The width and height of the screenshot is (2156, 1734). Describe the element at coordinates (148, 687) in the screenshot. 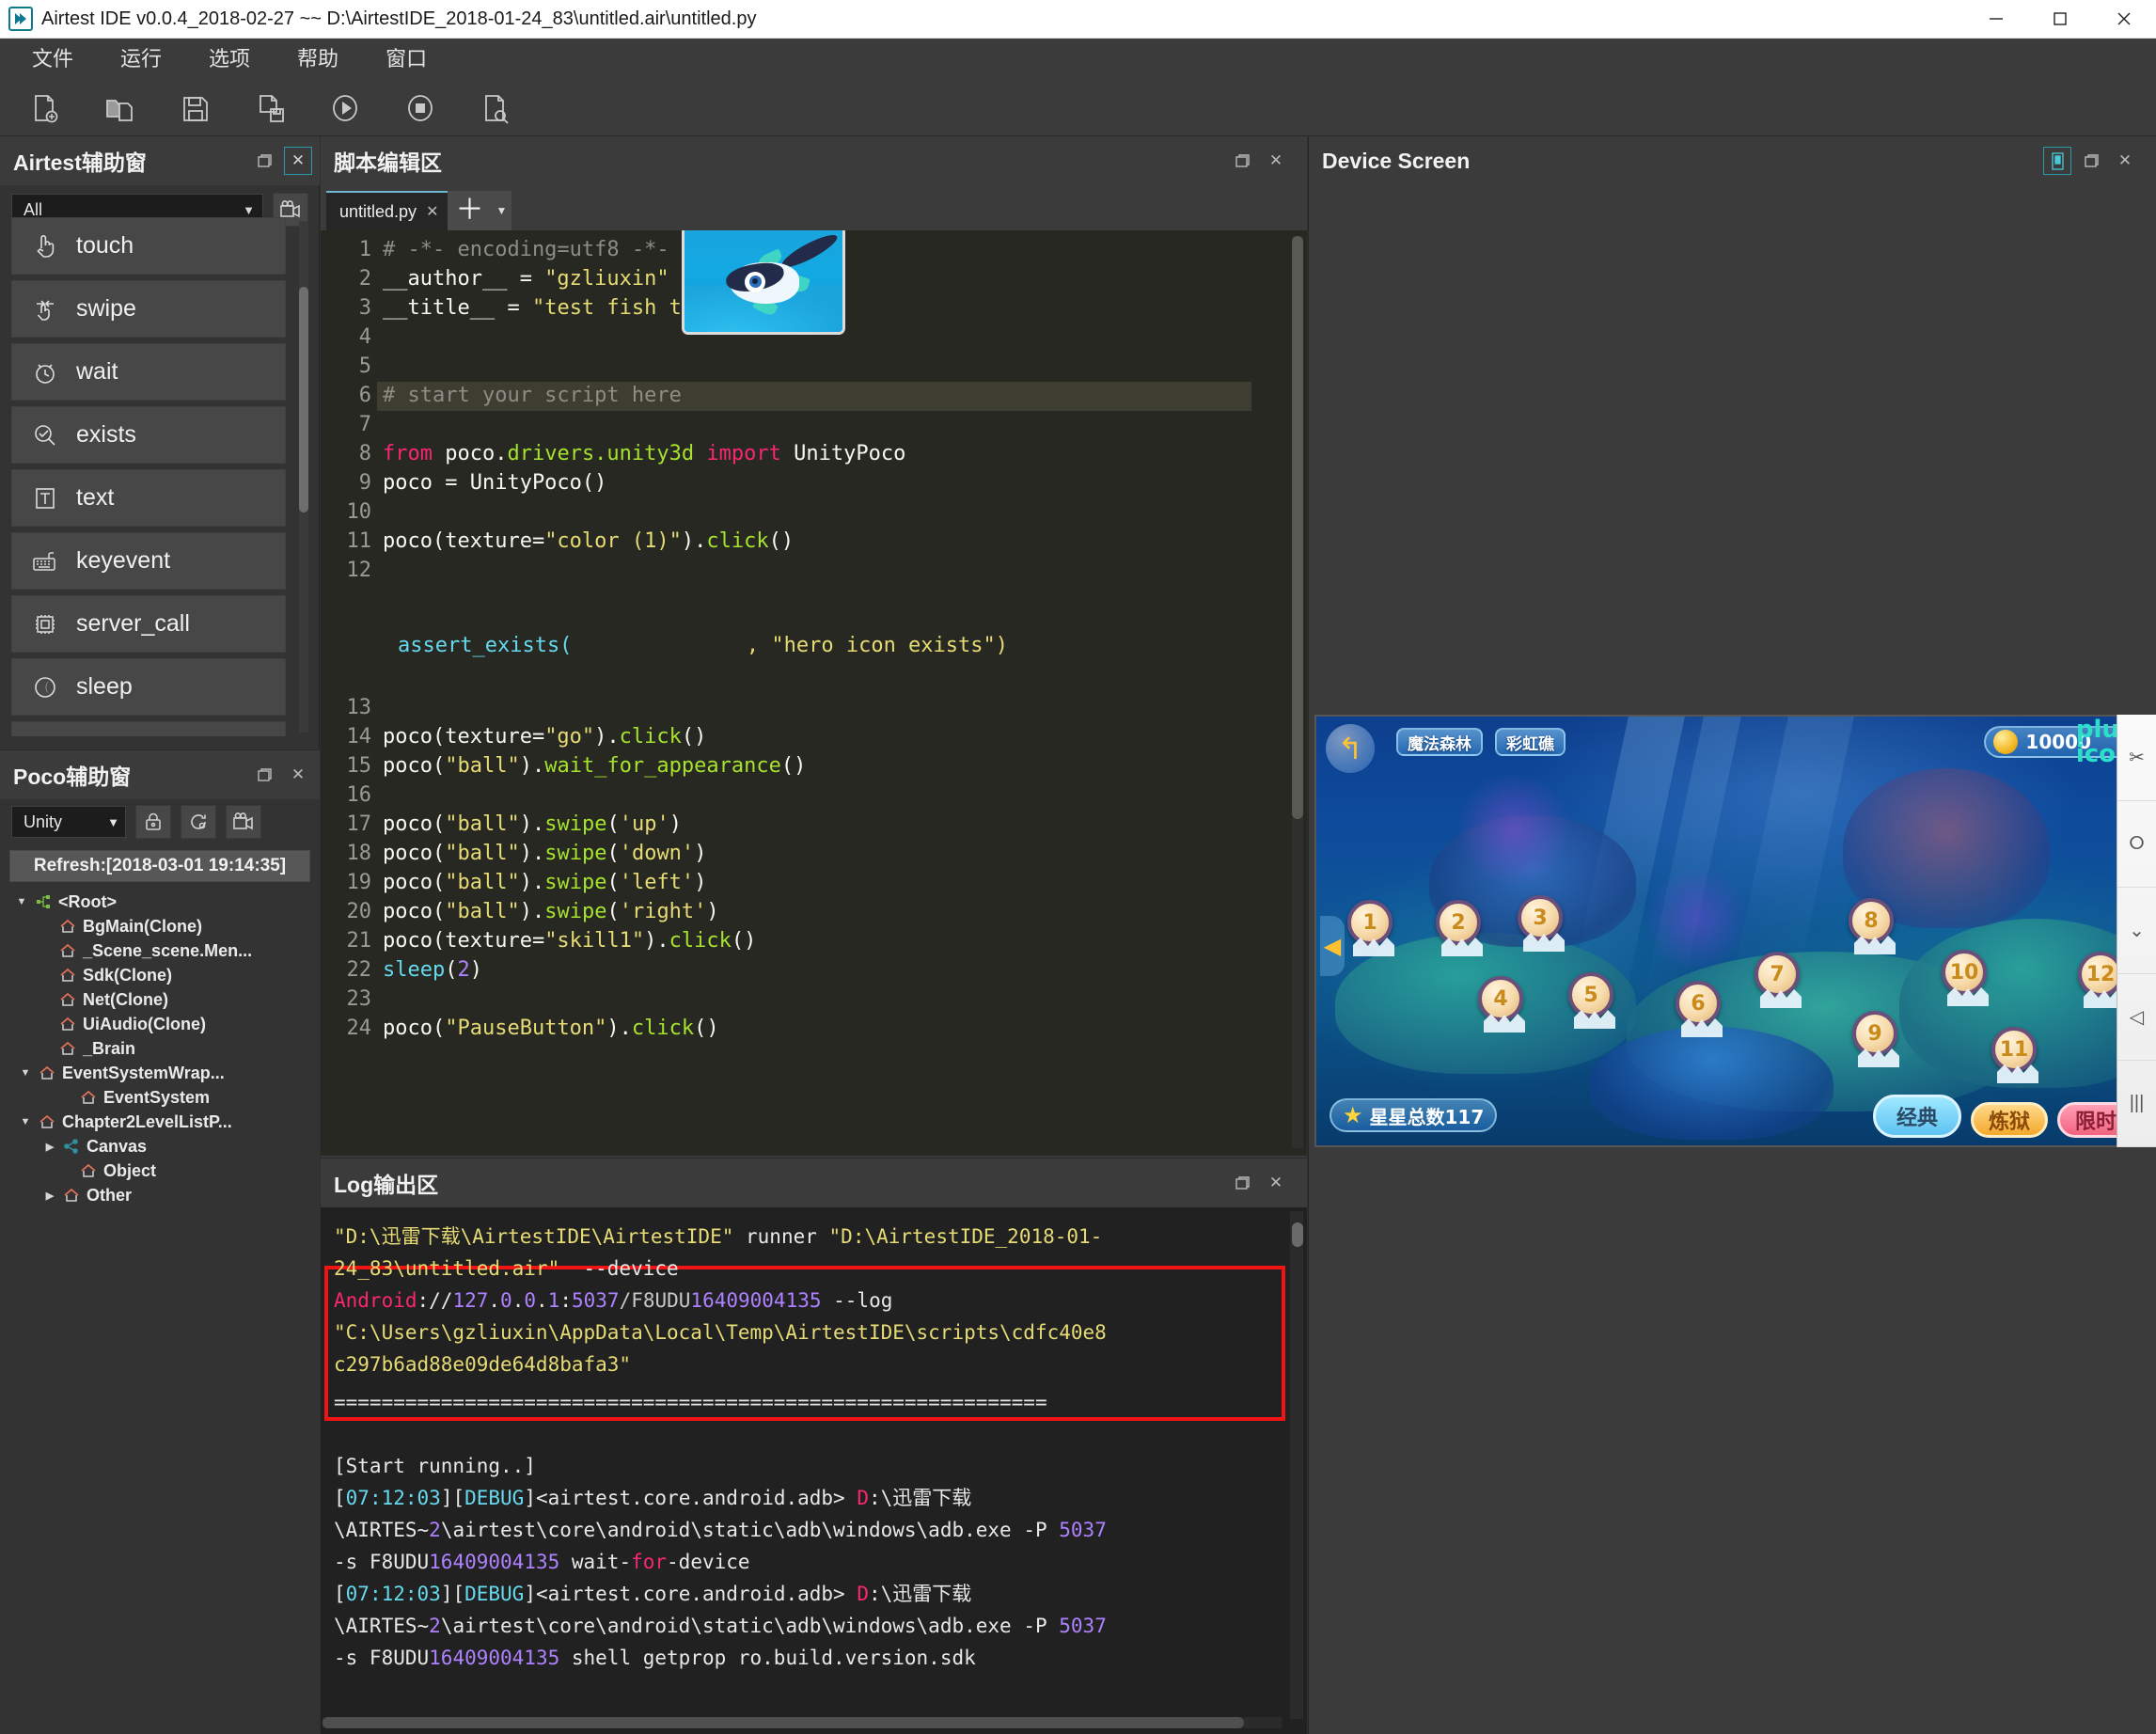

I see `action-item-sleep: sleep` at that location.